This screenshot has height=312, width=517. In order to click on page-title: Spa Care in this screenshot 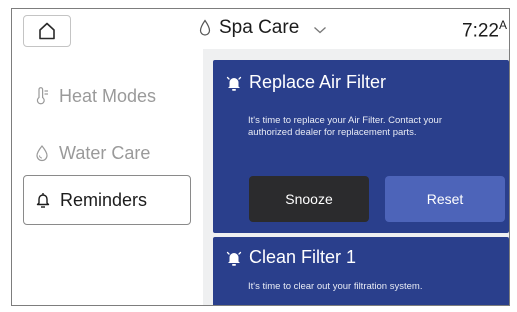, I will do `click(259, 27)`.